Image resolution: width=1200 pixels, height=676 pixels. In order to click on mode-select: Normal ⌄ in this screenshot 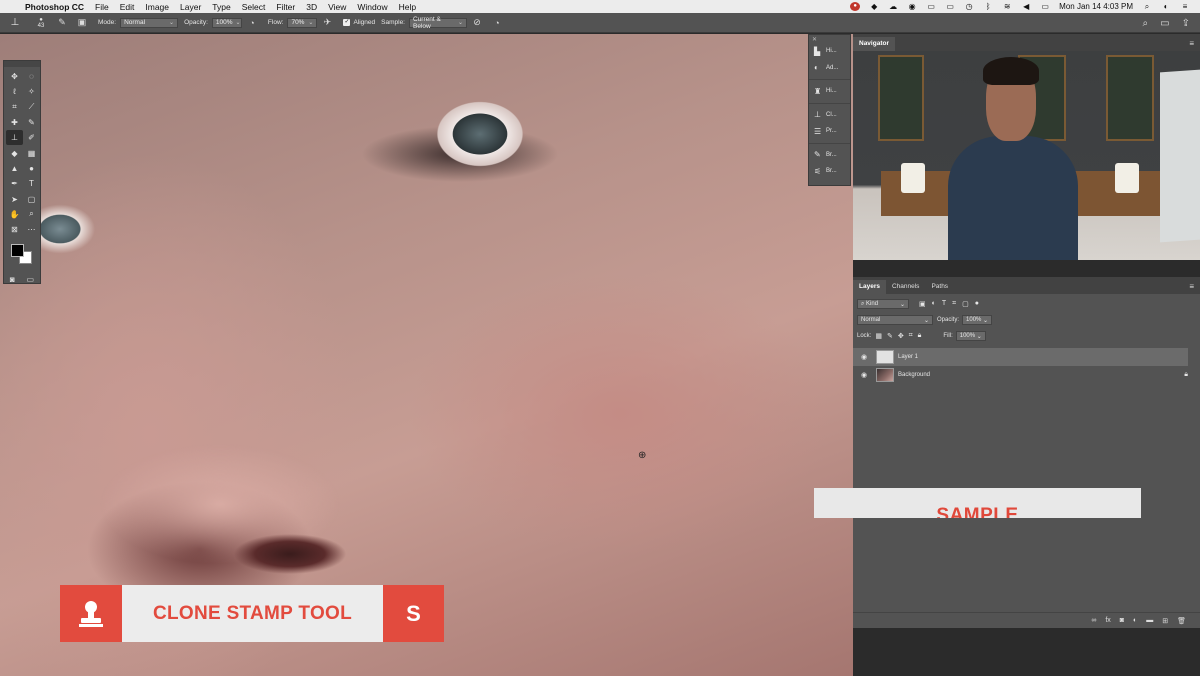, I will do `click(149, 22)`.